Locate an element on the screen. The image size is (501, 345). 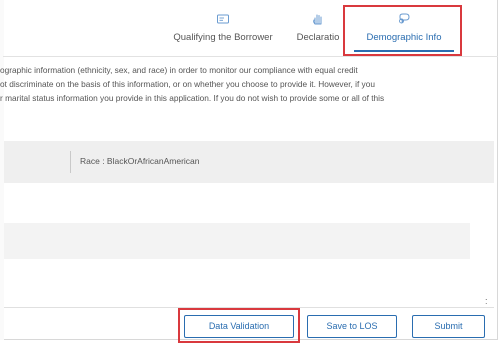
more-menu-icon: : is located at coordinates (486, 301).